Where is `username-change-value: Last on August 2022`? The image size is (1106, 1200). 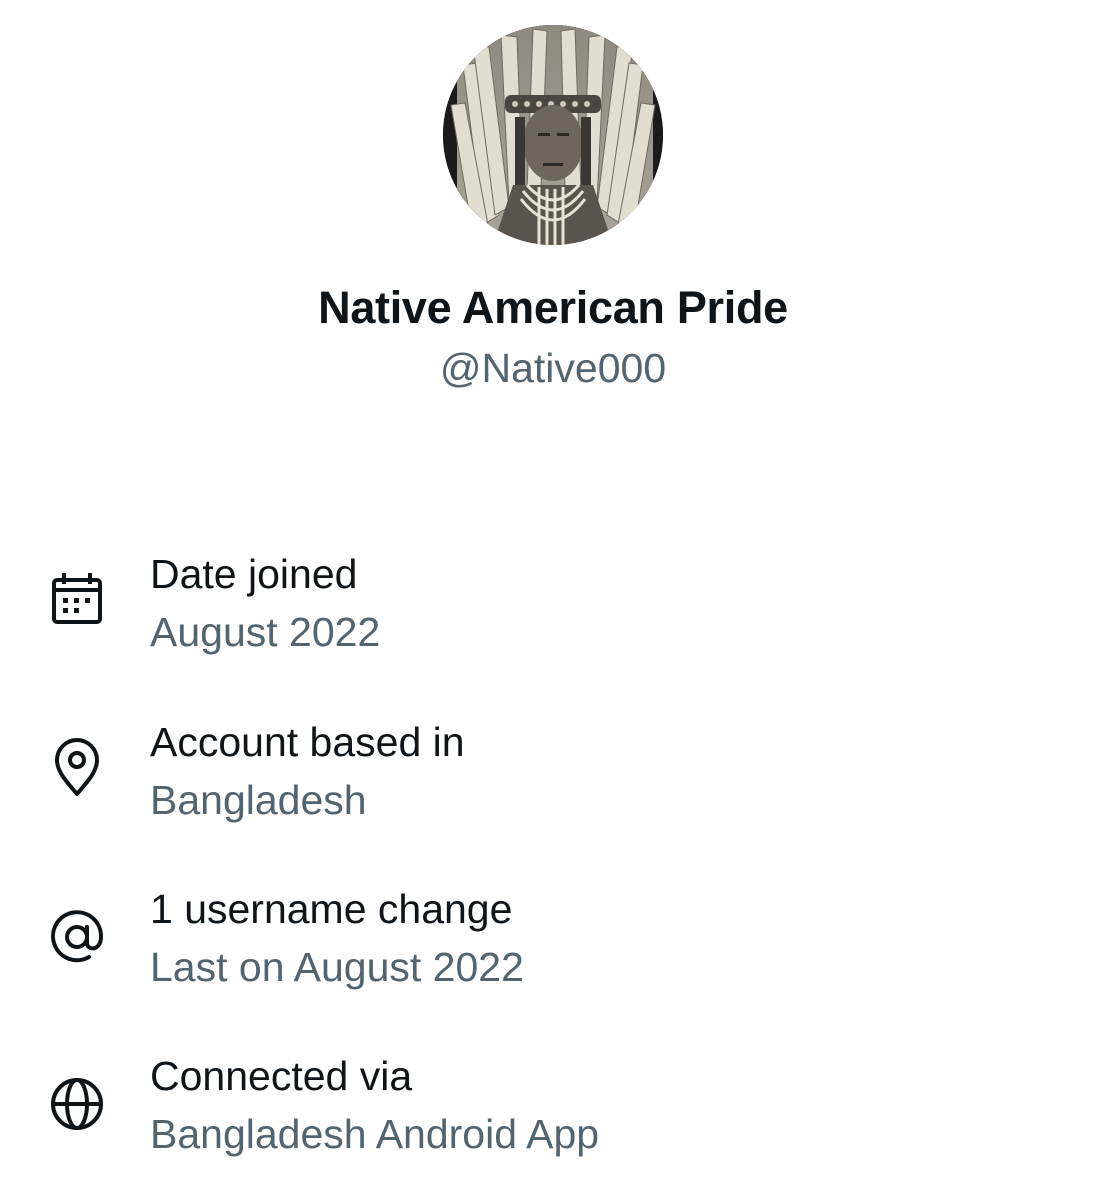
username-change-value: Last on August 2022 is located at coordinates (337, 967).